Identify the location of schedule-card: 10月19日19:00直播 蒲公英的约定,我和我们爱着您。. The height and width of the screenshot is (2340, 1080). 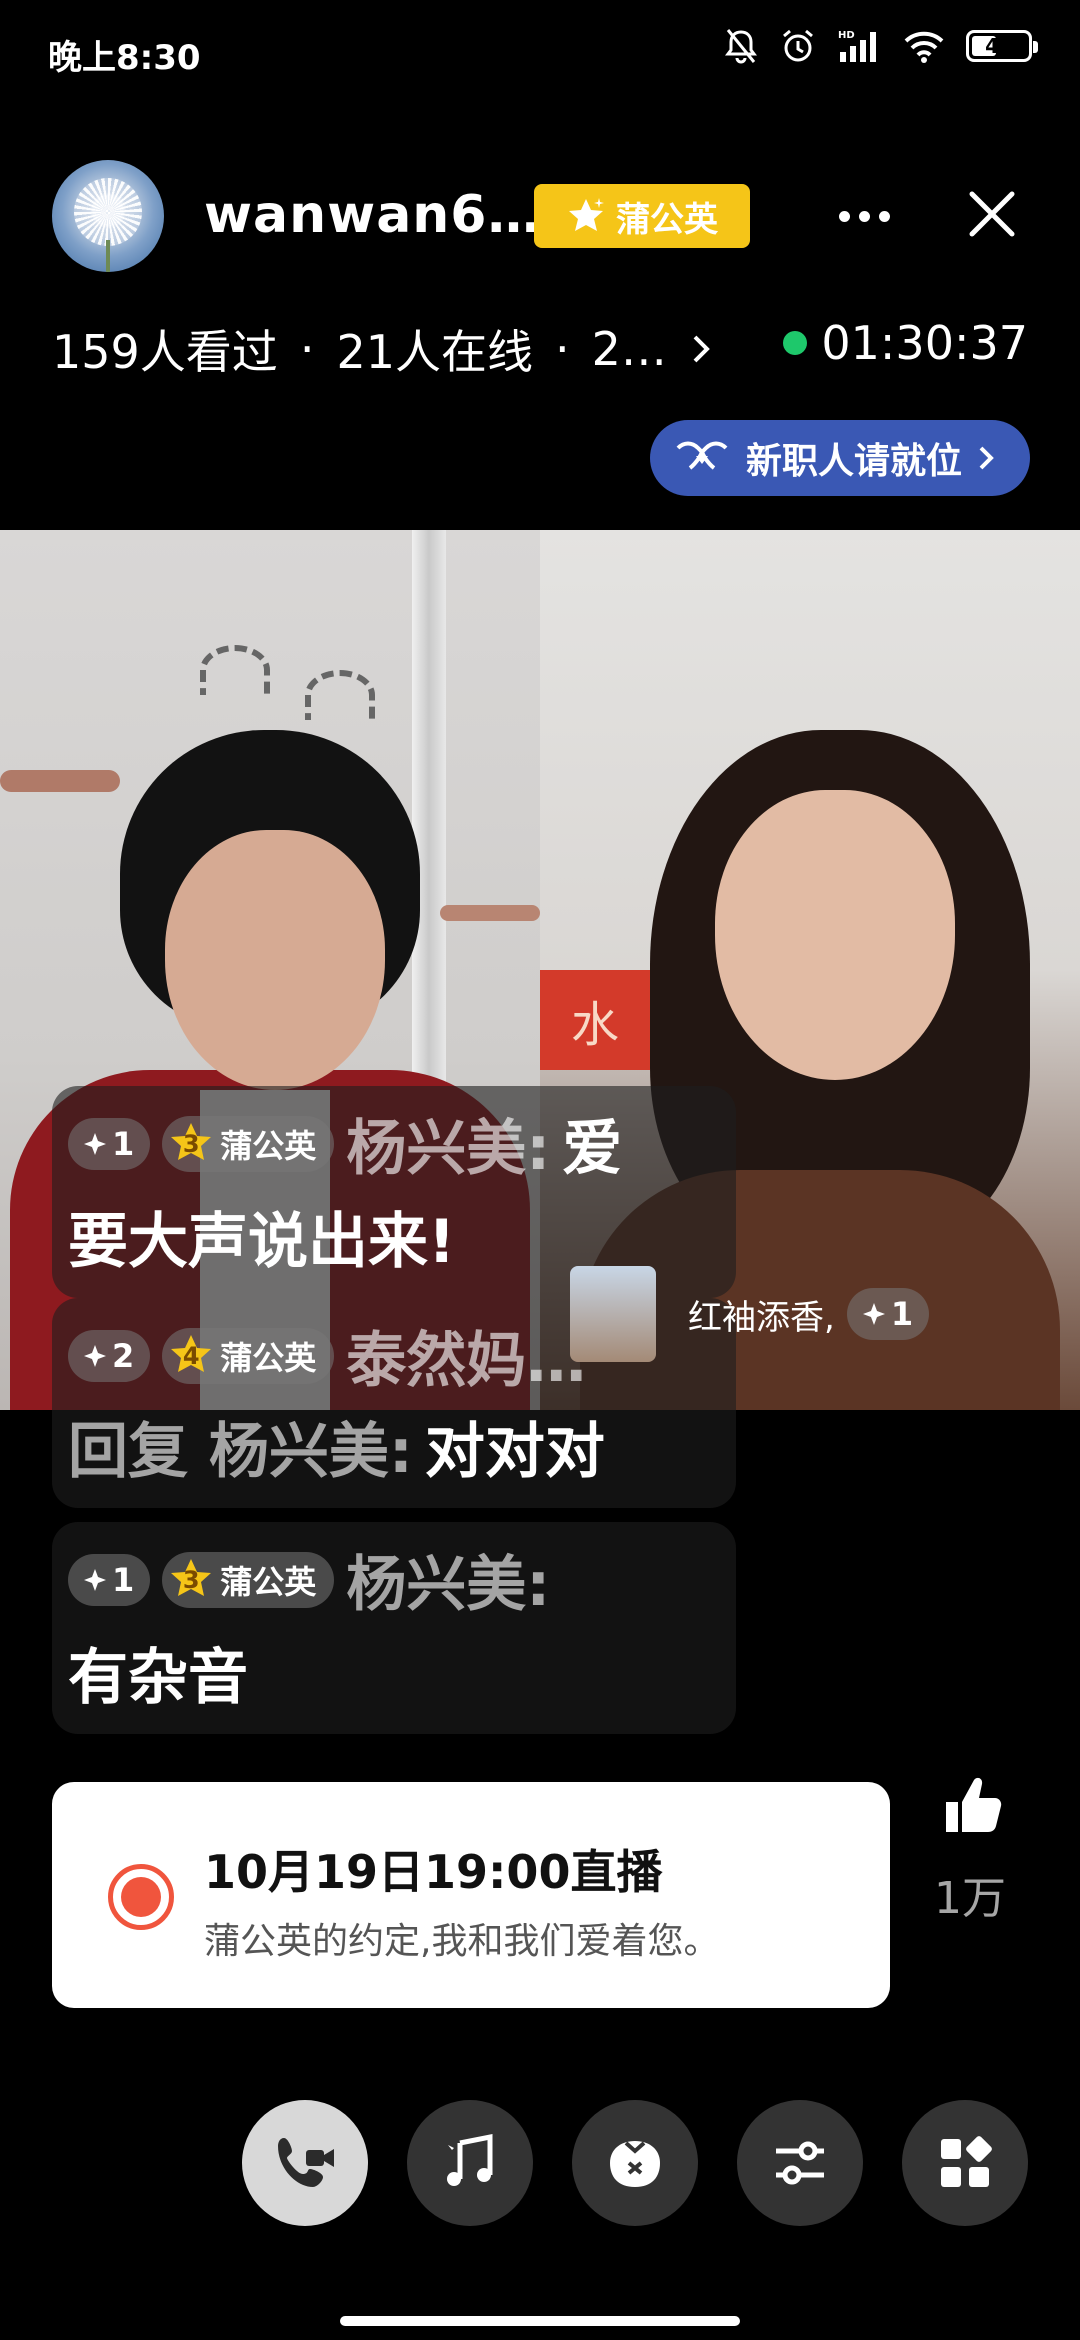
(471, 1895).